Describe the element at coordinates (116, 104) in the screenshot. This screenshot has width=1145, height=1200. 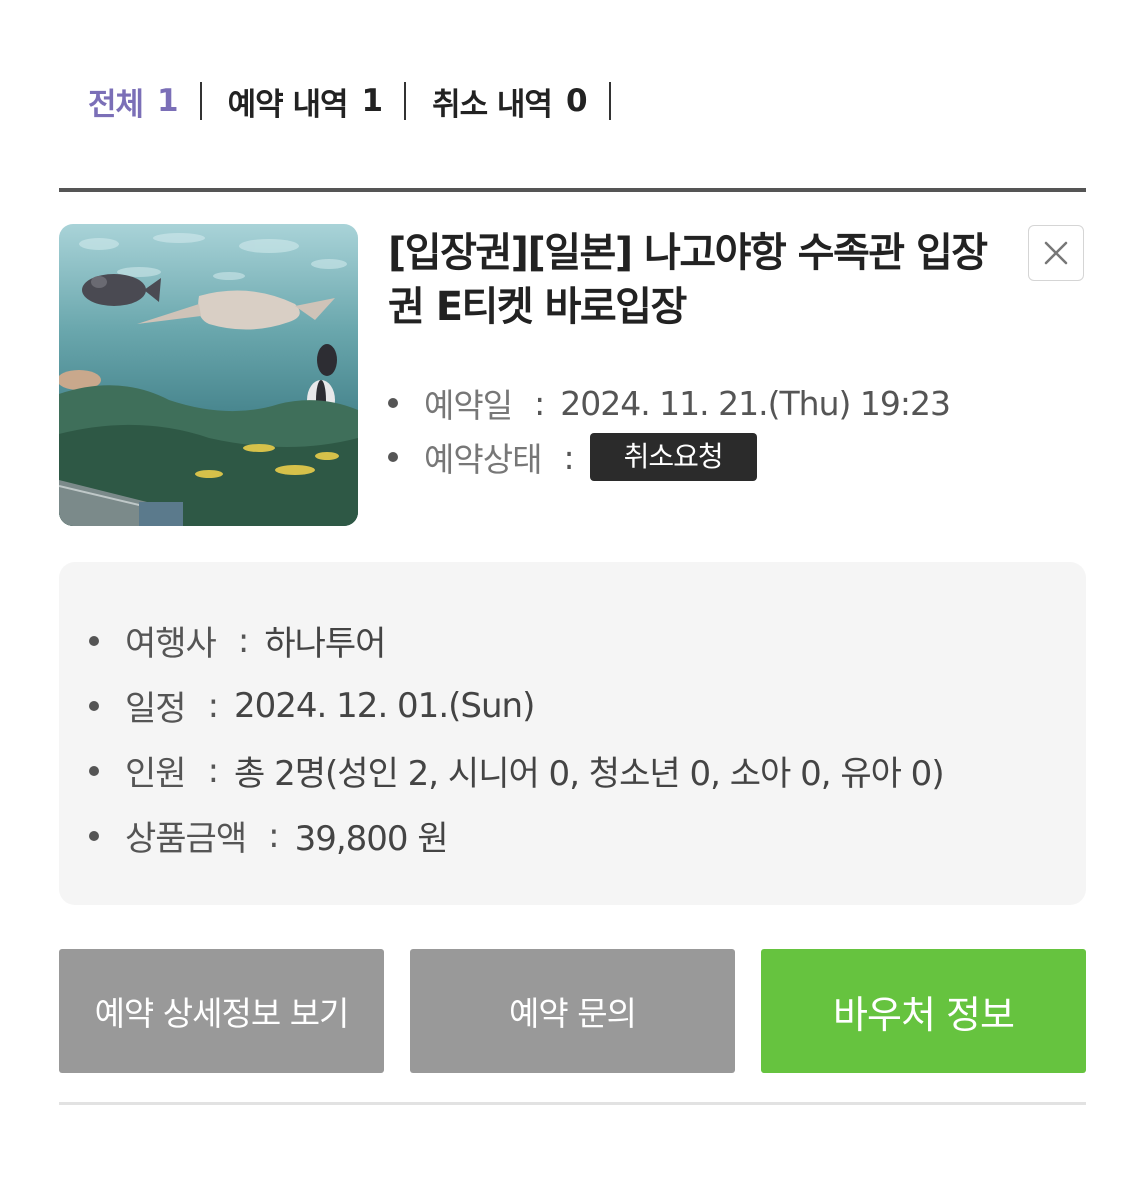
I see `tab-all-label: 전체` at that location.